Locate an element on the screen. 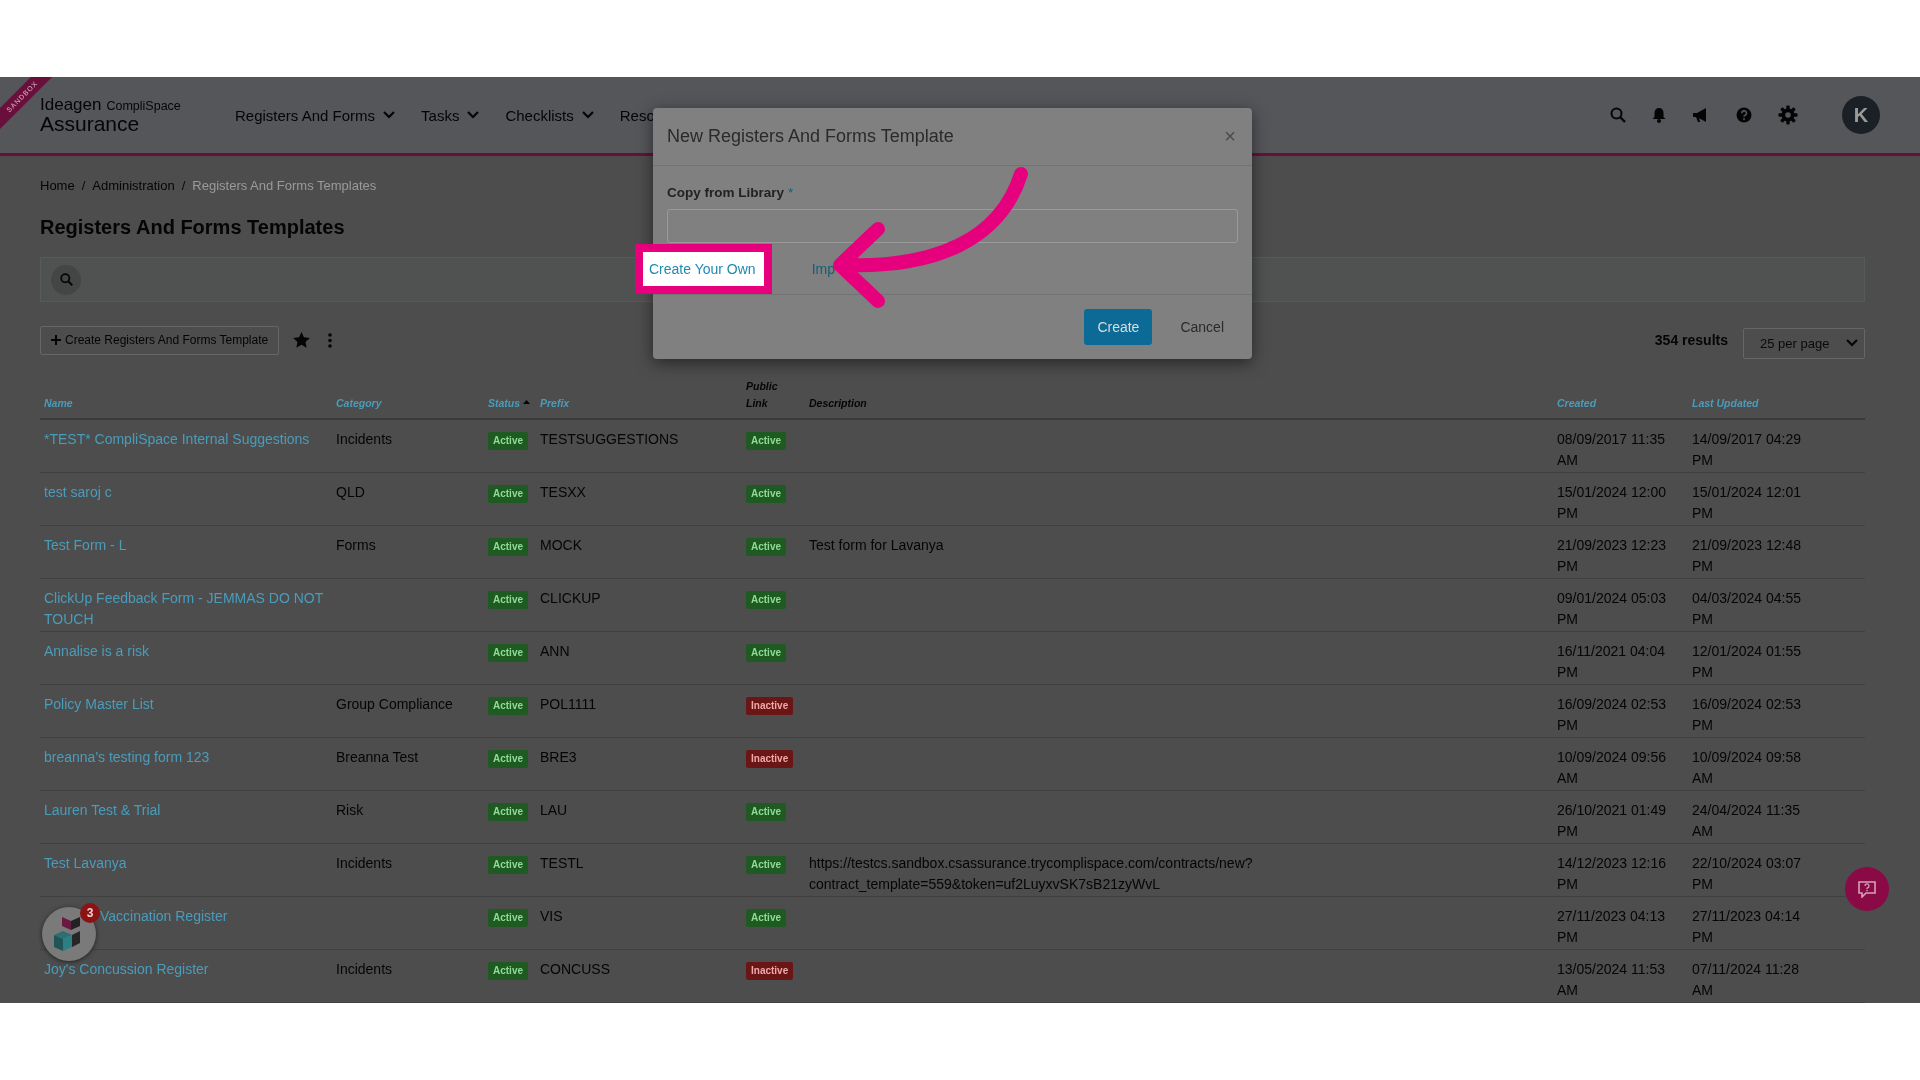 This screenshot has width=1920, height=1080. created-date: 21/09/2023 12:23 PM is located at coordinates (1612, 555).